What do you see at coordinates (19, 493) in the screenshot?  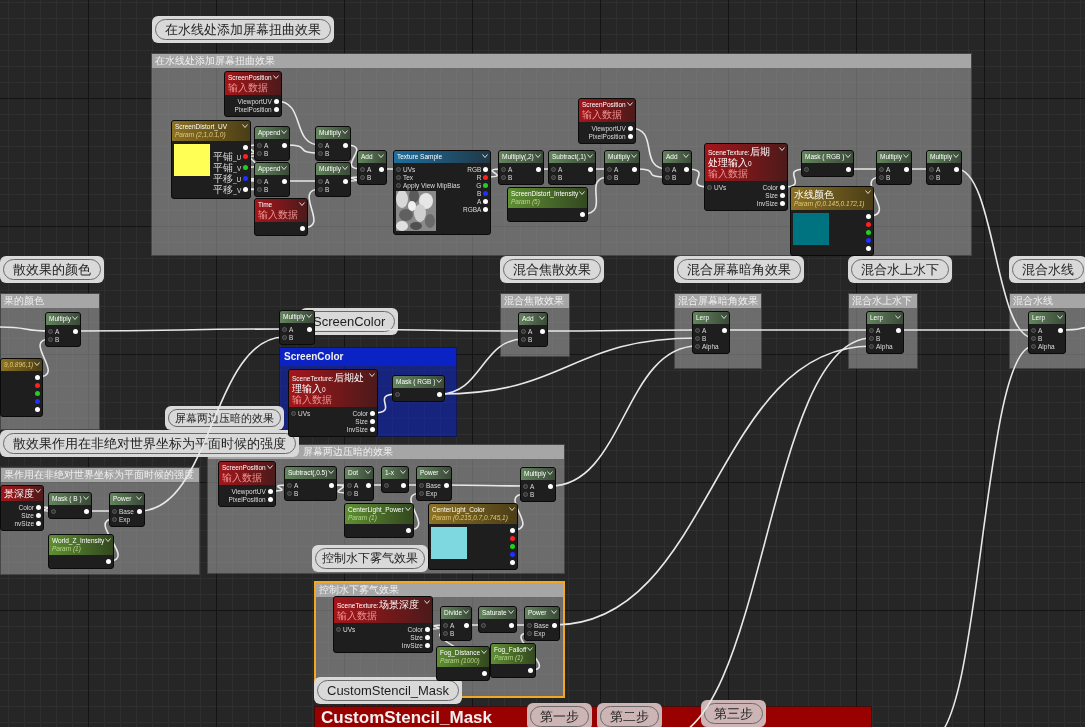 I see `node-title: 景深度` at bounding box center [19, 493].